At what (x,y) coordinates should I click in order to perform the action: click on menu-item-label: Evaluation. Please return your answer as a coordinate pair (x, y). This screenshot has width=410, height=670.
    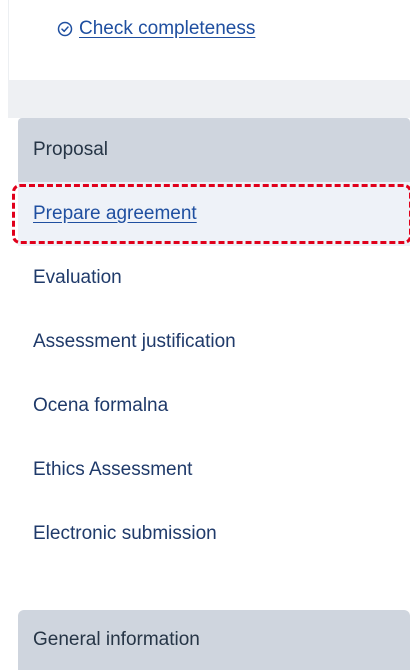
    Looking at the image, I should click on (77, 277).